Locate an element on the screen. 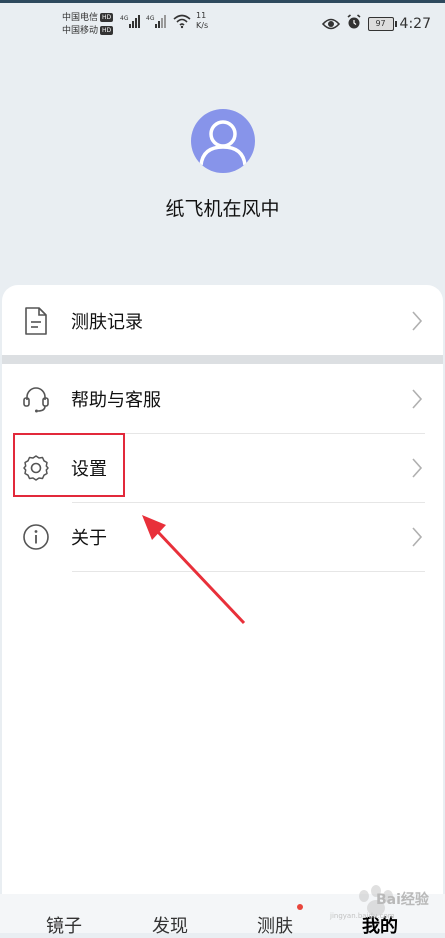  arrow-shaft is located at coordinates (201, 577).